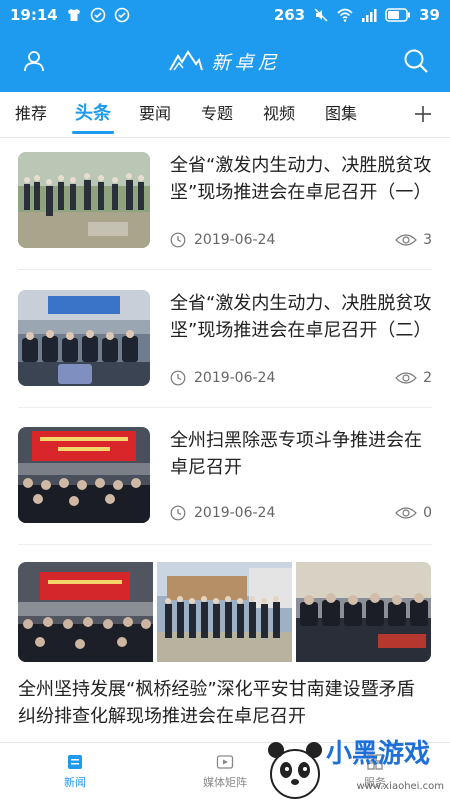 This screenshot has height=800, width=450. I want to click on view-count-group: 3, so click(413, 240).